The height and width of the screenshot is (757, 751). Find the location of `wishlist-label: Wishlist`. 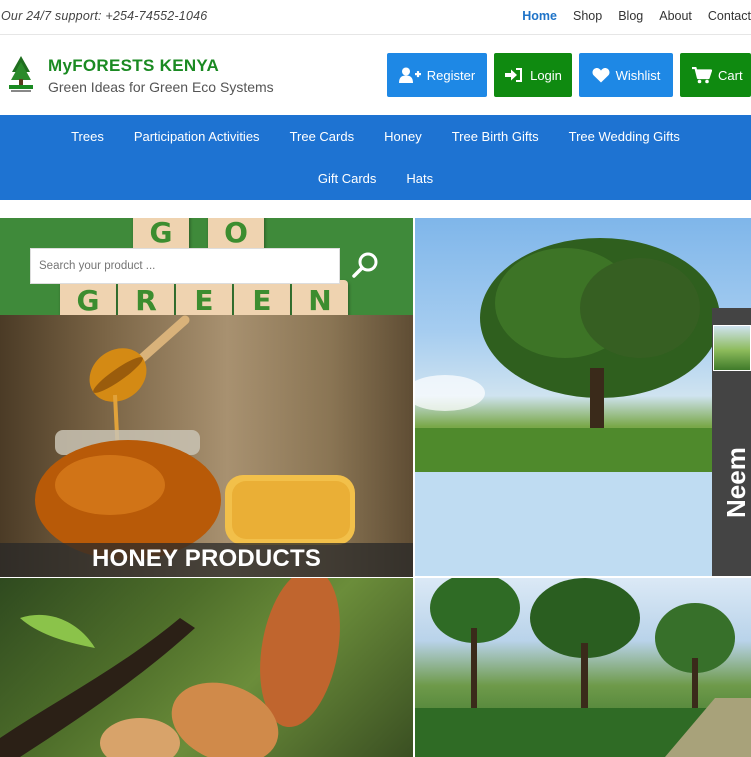

wishlist-label: Wishlist is located at coordinates (638, 75).